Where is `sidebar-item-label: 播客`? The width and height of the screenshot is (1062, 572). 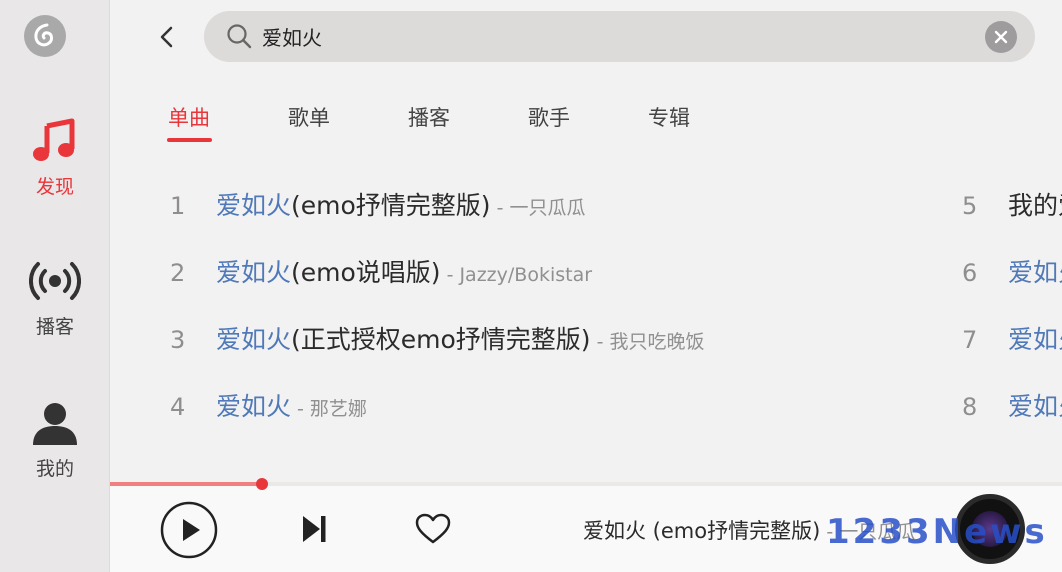
sidebar-item-label: 播客 is located at coordinates (54, 327).